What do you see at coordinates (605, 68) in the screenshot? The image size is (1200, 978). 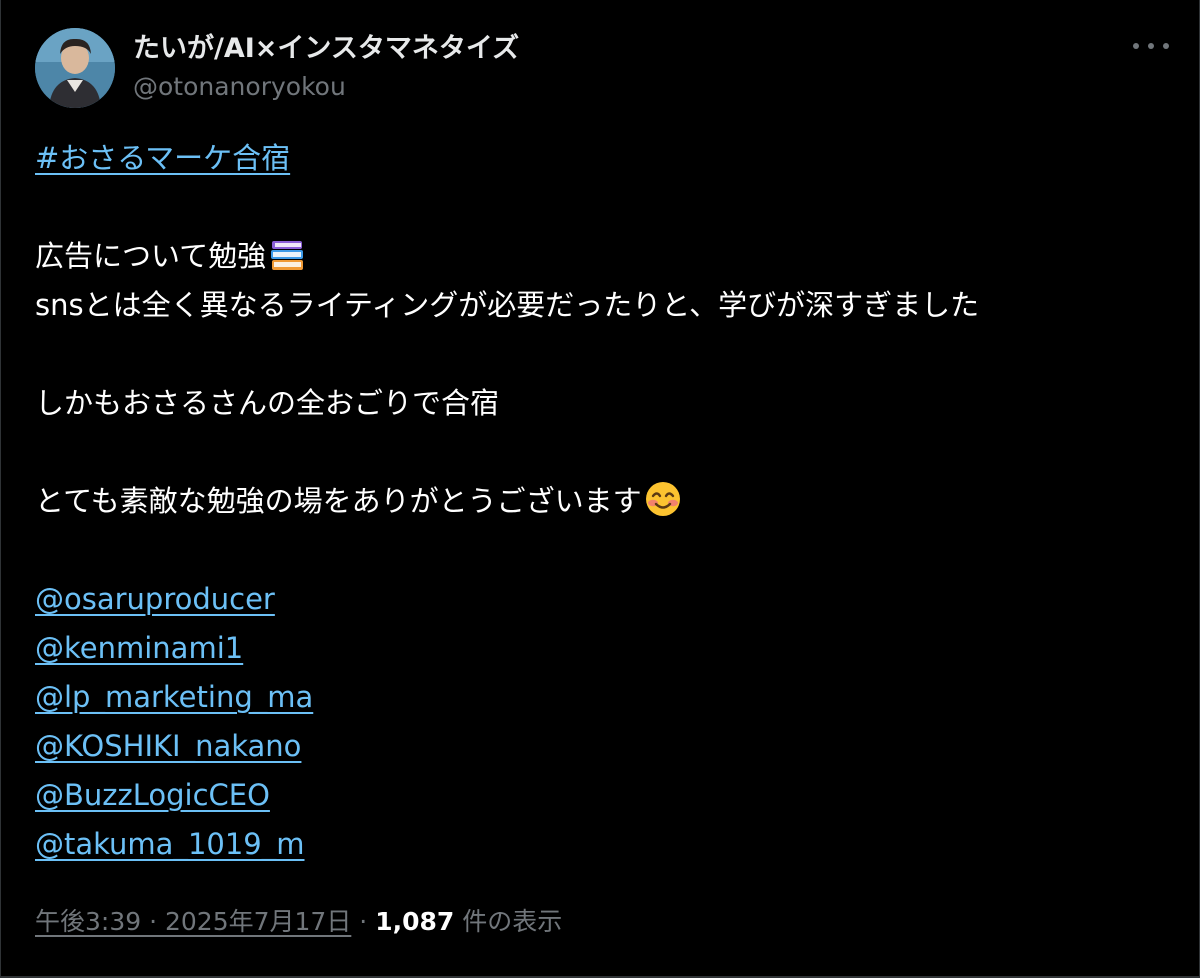 I see `tweet-header: たいが/AI×インスタマネタイズ @otonanoryokou` at bounding box center [605, 68].